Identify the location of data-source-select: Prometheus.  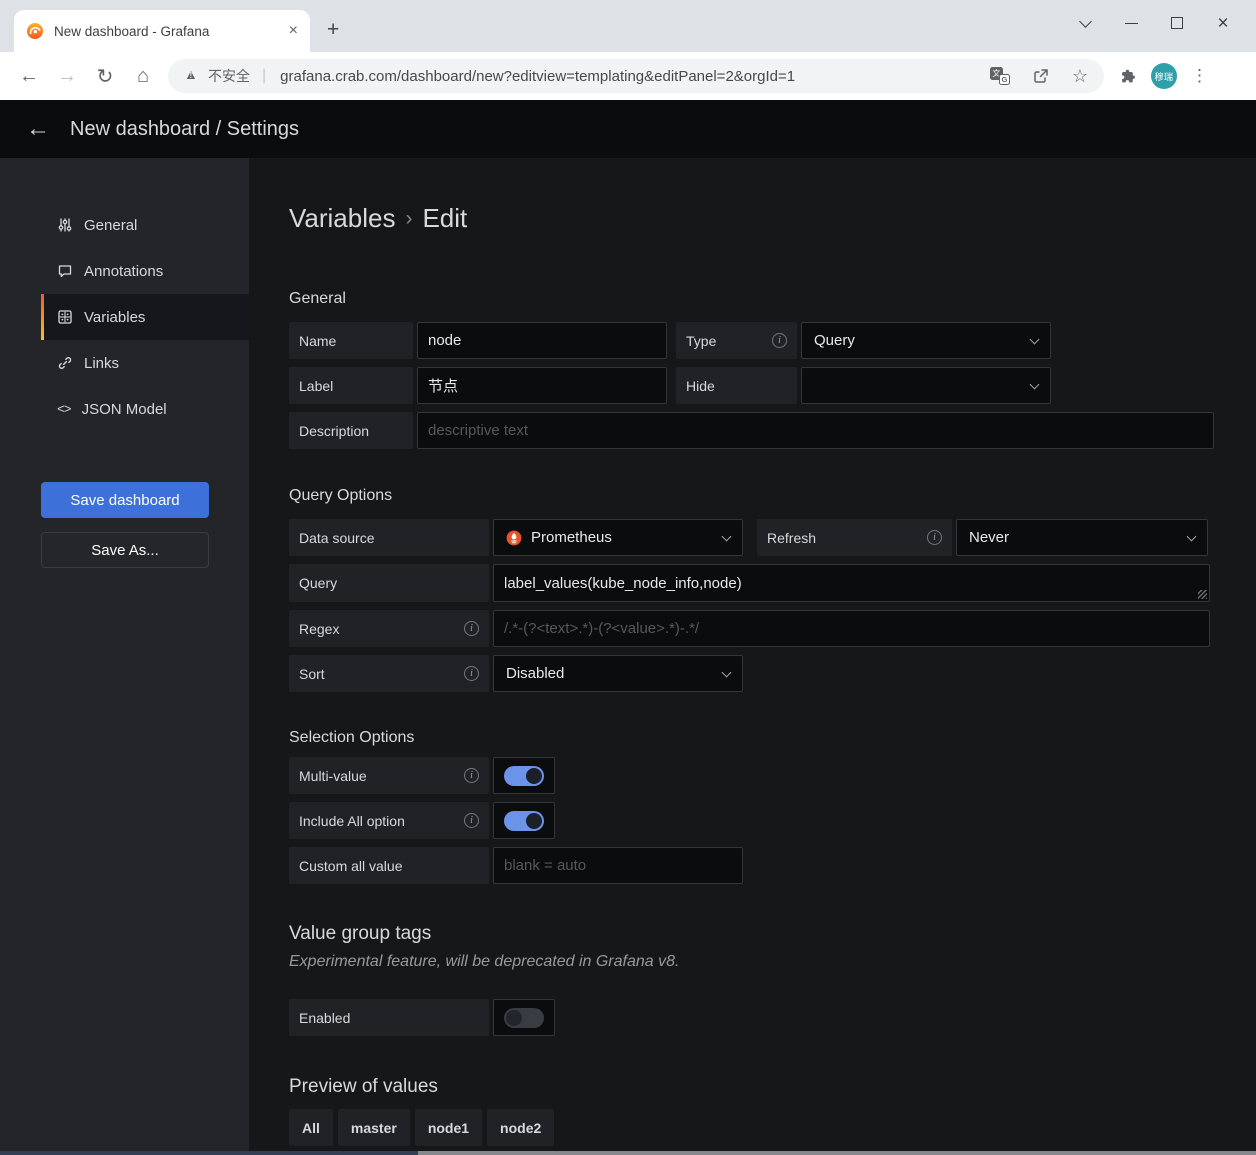
(618, 537).